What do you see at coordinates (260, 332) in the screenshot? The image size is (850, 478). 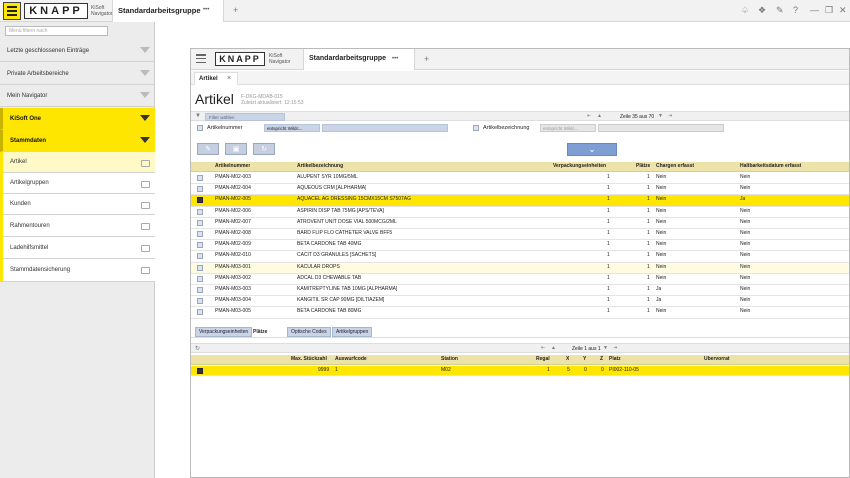 I see `tab-plaetze: Plätze` at bounding box center [260, 332].